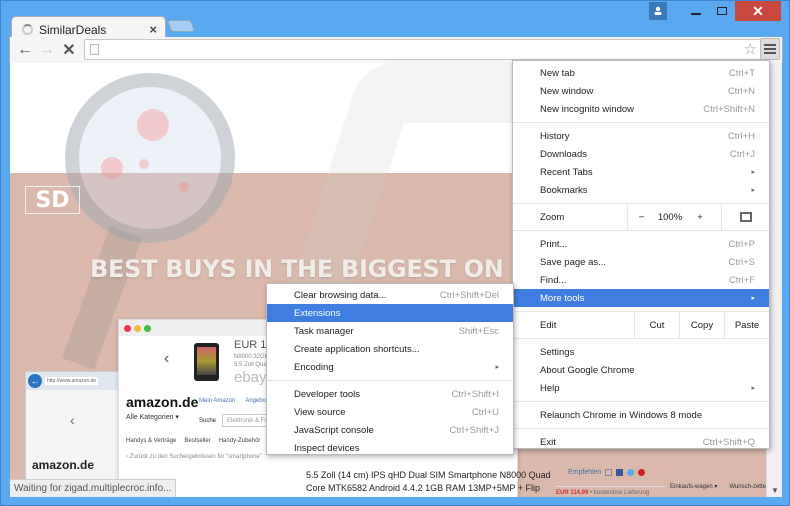  What do you see at coordinates (217, 401) in the screenshot?
I see `amazon-link: Mein Amazon` at bounding box center [217, 401].